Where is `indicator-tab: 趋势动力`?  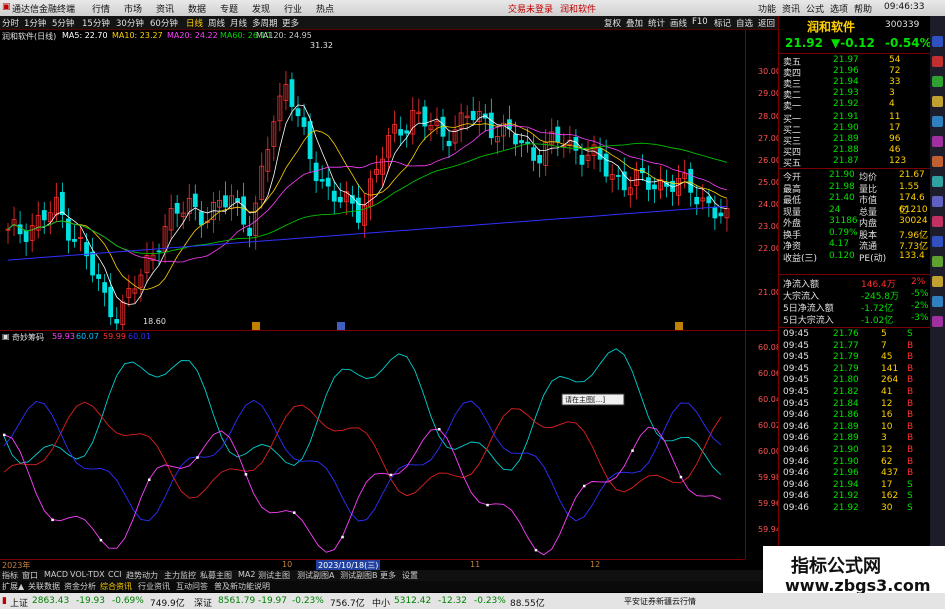
indicator-tab: 趋势动力 is located at coordinates (142, 575).